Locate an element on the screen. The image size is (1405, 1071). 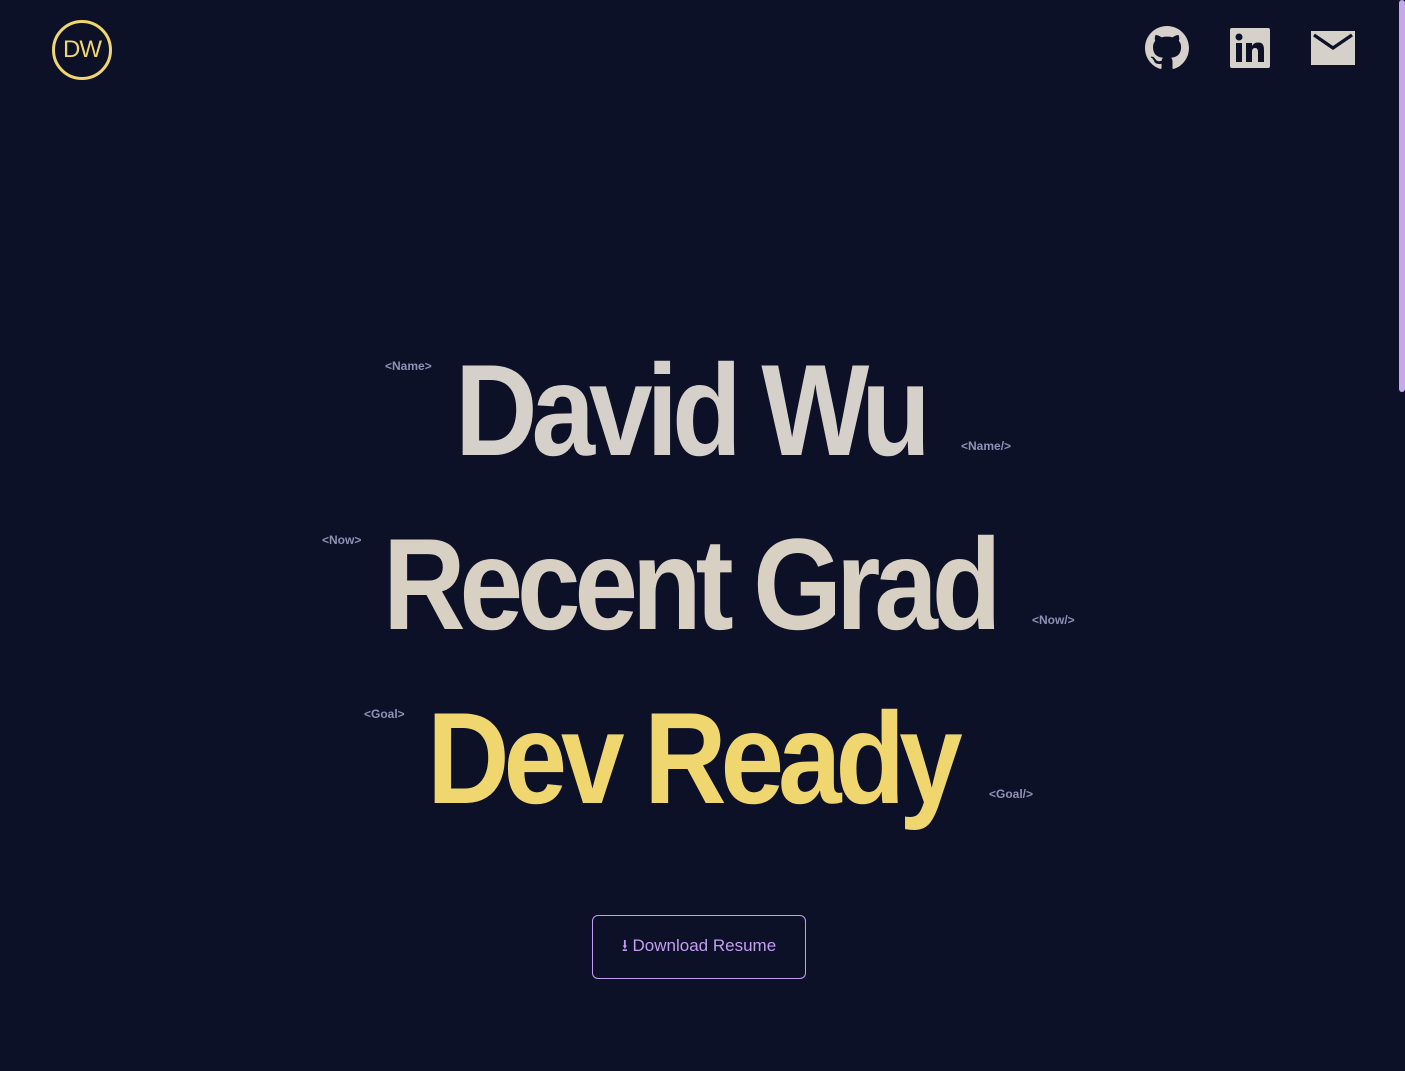
github-icon is located at coordinates (1167, 48).